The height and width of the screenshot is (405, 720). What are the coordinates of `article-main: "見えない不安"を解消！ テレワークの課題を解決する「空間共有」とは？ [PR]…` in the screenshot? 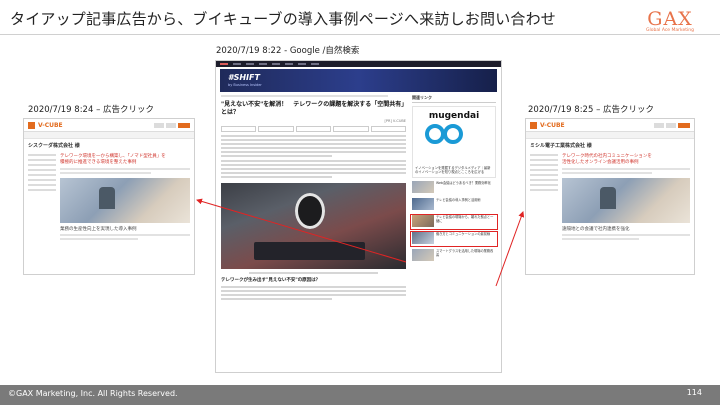 It's located at (314, 198).